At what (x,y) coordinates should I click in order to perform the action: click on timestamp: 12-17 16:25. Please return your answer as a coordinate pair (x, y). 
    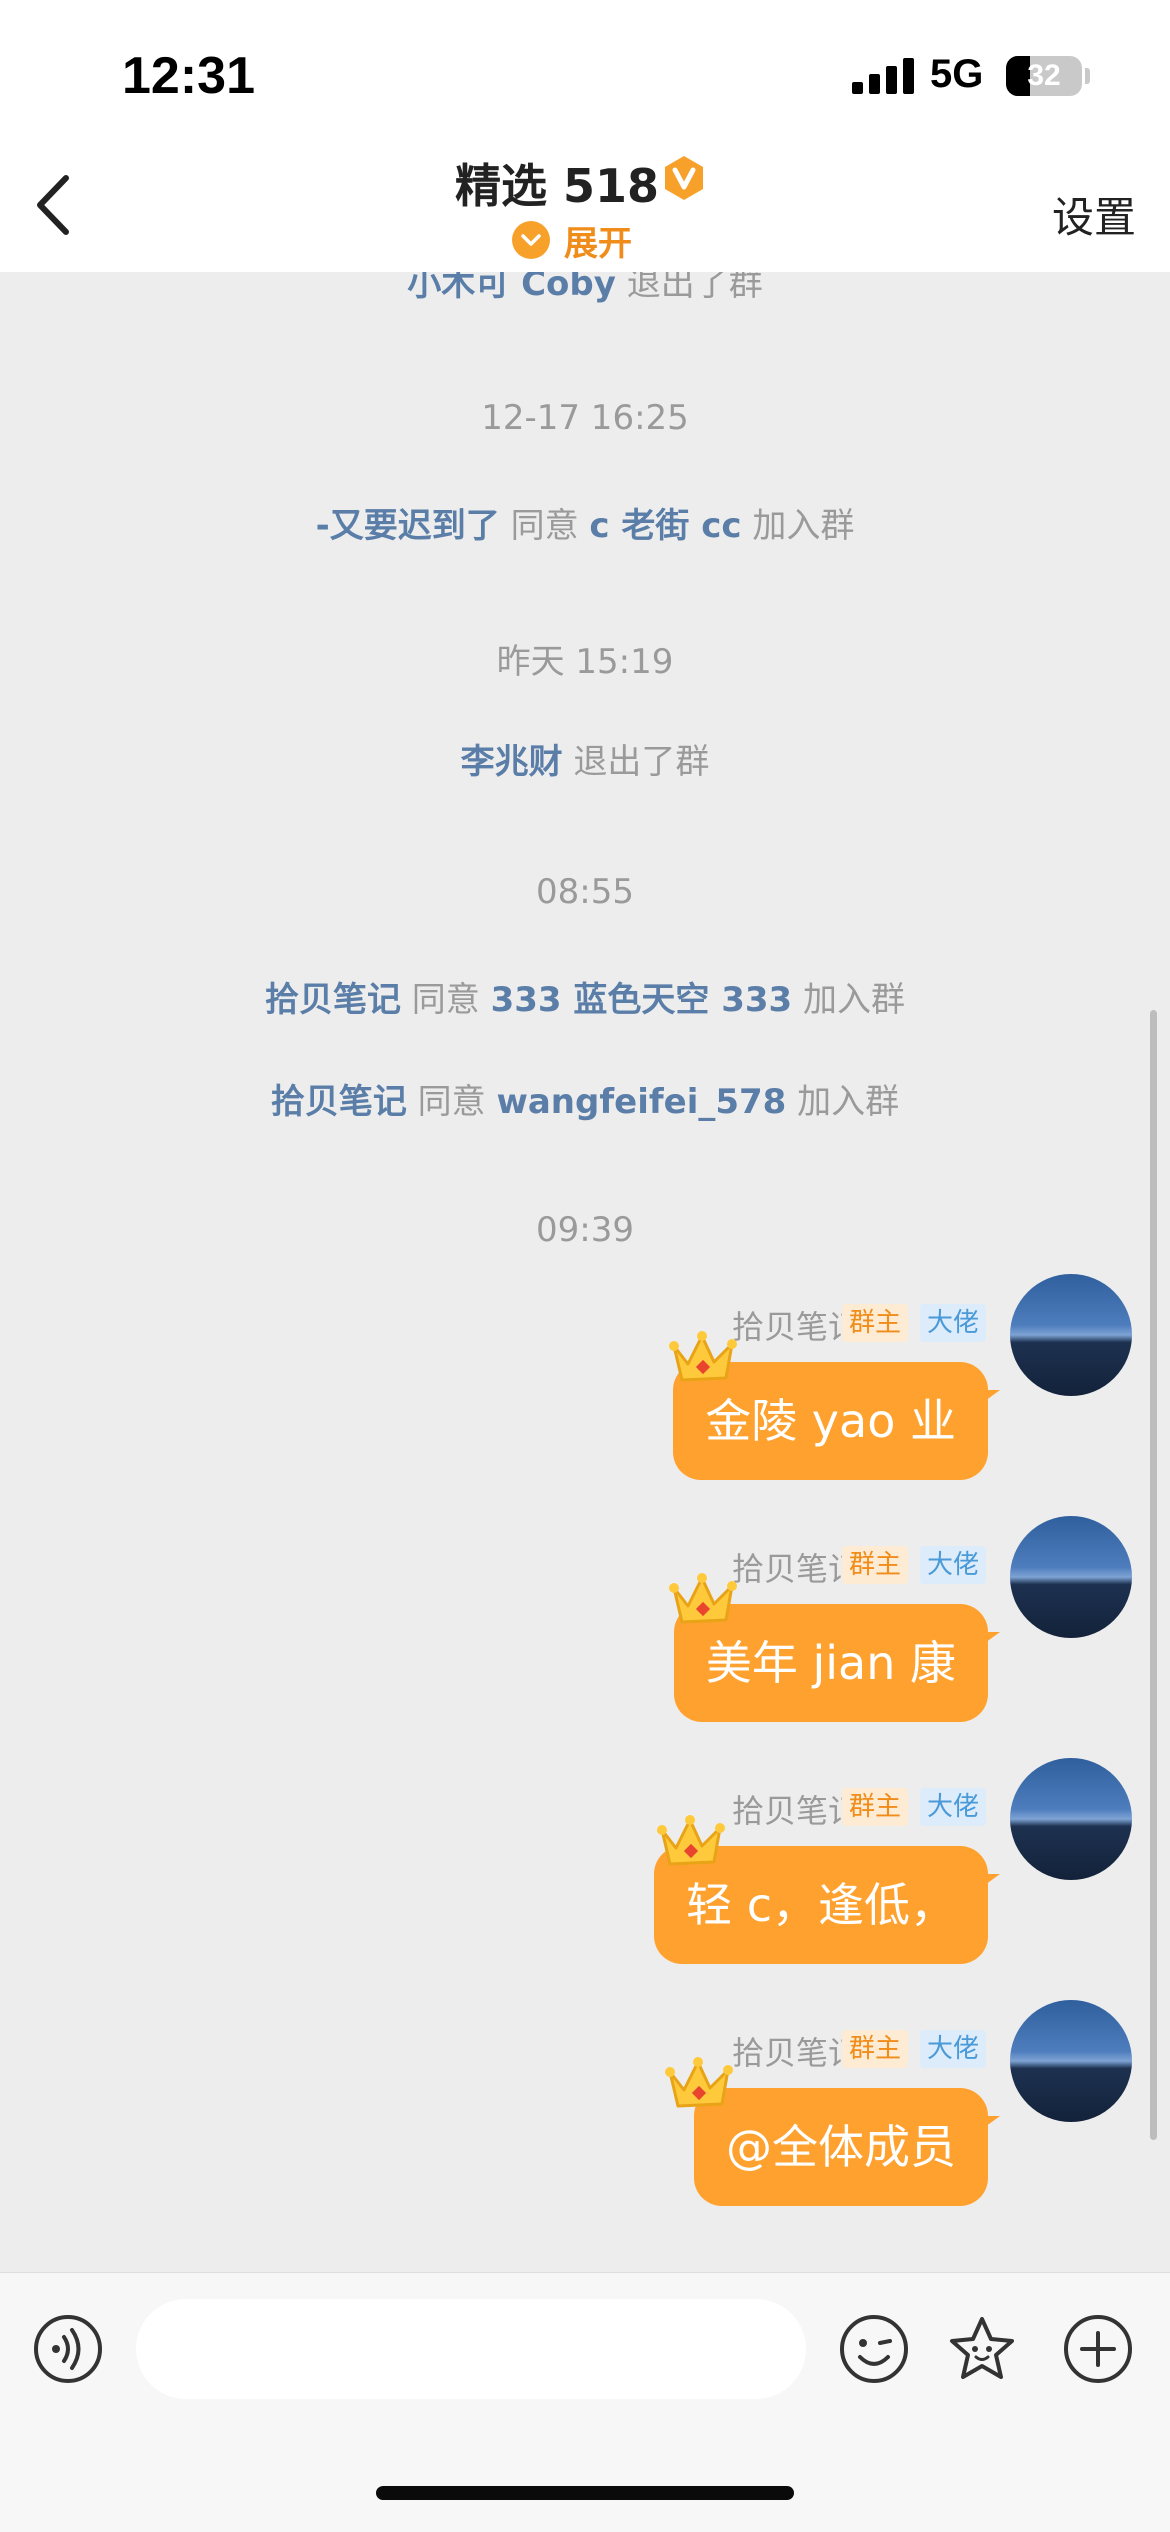
    Looking at the image, I should click on (585, 418).